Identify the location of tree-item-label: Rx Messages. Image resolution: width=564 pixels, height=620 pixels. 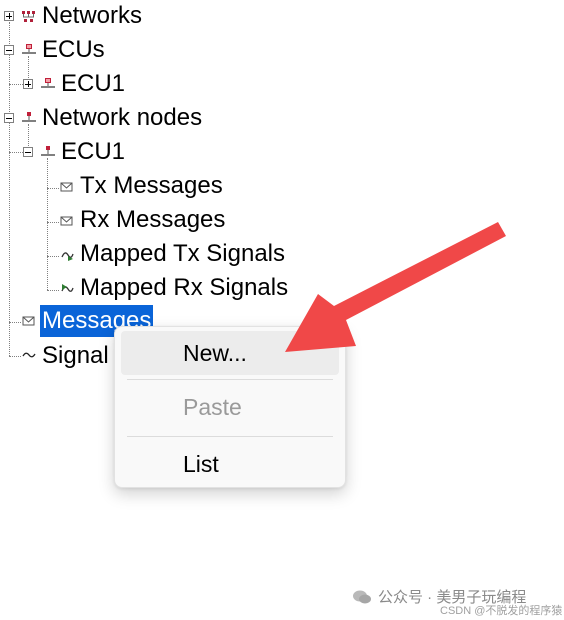
(153, 219).